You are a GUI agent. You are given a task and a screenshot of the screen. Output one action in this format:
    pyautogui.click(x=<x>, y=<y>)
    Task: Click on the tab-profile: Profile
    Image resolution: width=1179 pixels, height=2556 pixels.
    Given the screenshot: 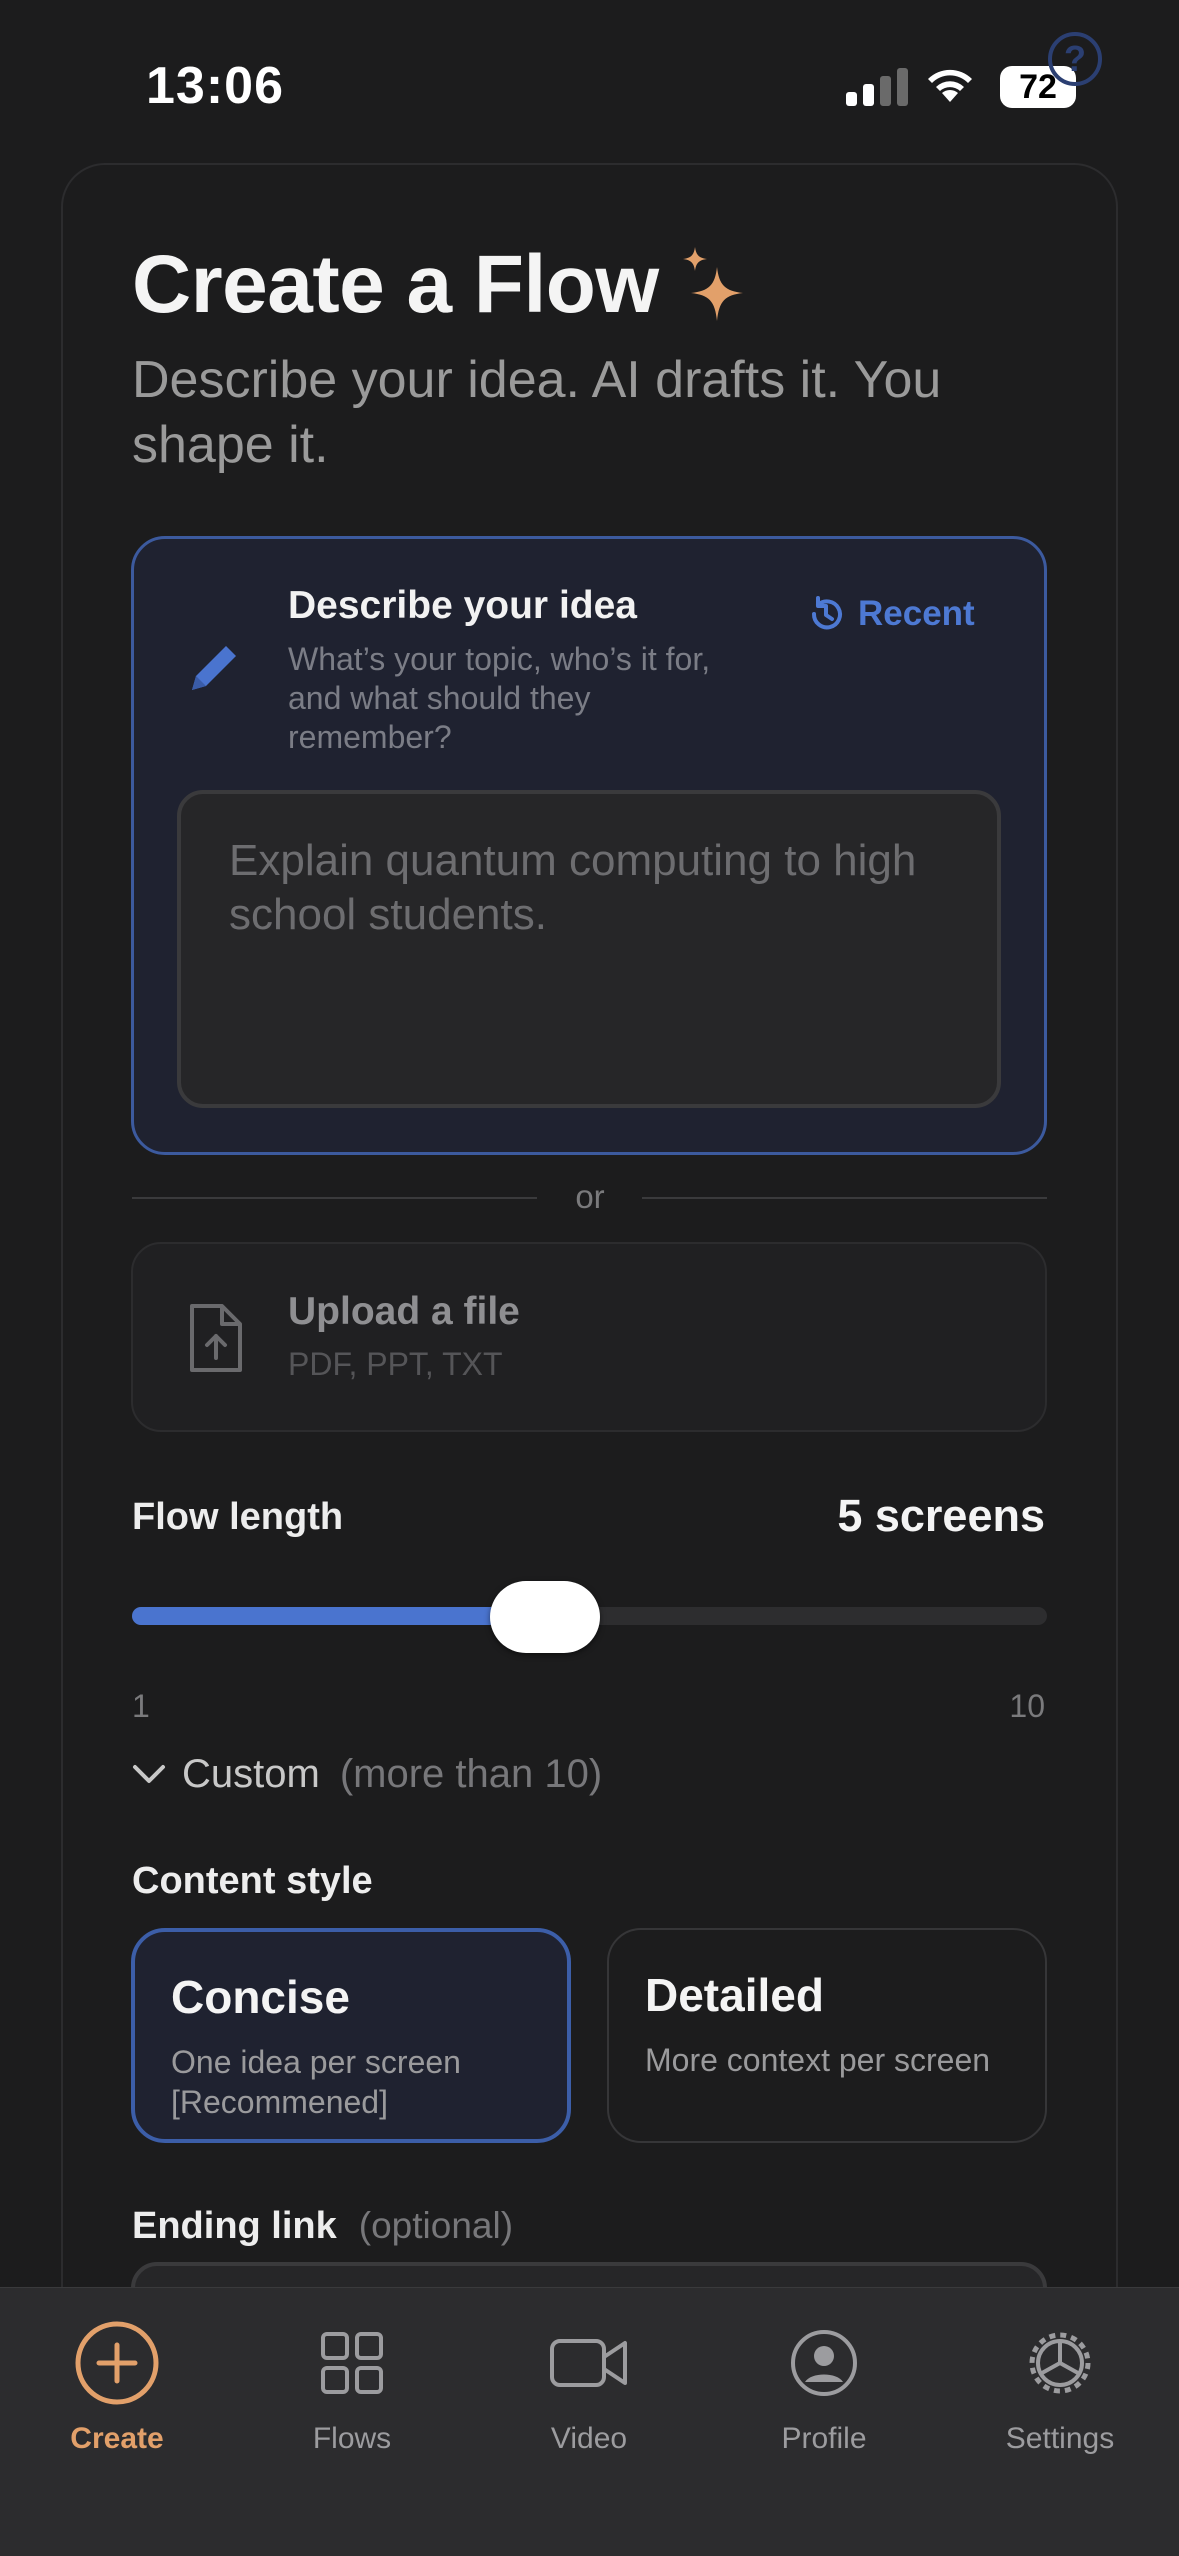 What is the action you would take?
    pyautogui.click(x=824, y=2387)
    